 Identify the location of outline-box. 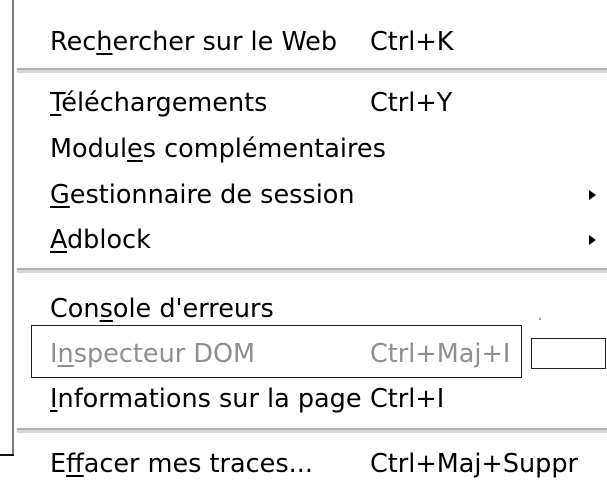
(568, 353).